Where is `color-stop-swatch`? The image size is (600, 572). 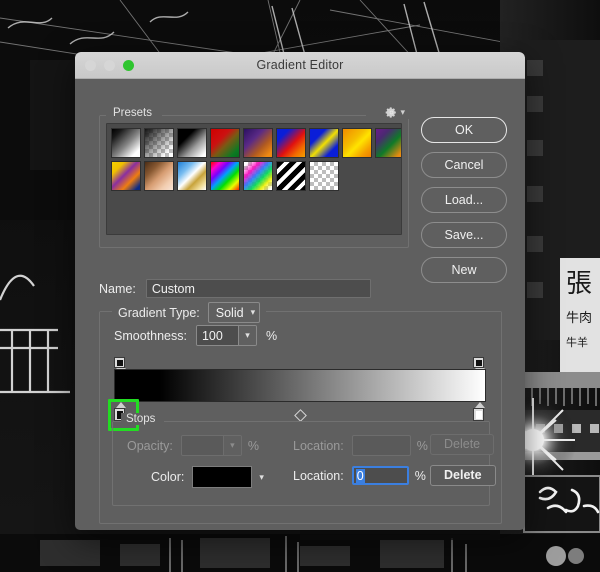
color-stop-swatch is located at coordinates (478, 414).